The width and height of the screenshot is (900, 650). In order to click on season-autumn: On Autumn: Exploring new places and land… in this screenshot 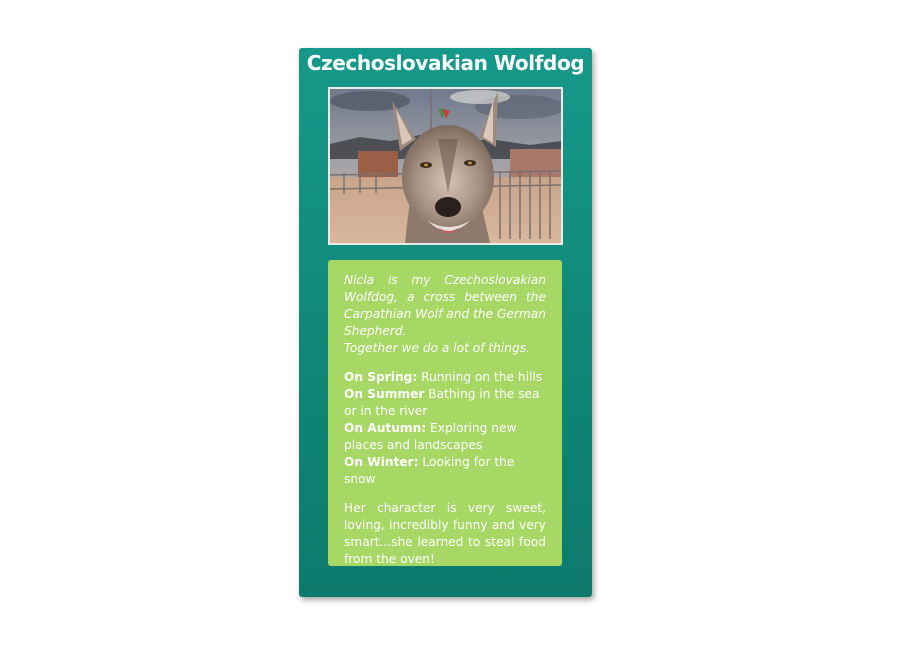, I will do `click(445, 437)`.